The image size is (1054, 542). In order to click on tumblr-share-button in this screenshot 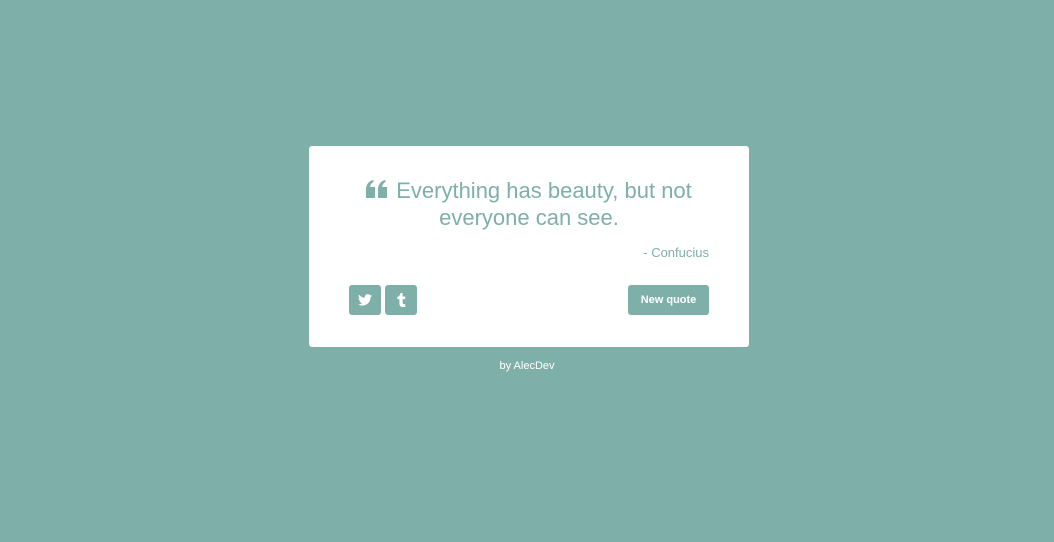, I will do `click(401, 300)`.